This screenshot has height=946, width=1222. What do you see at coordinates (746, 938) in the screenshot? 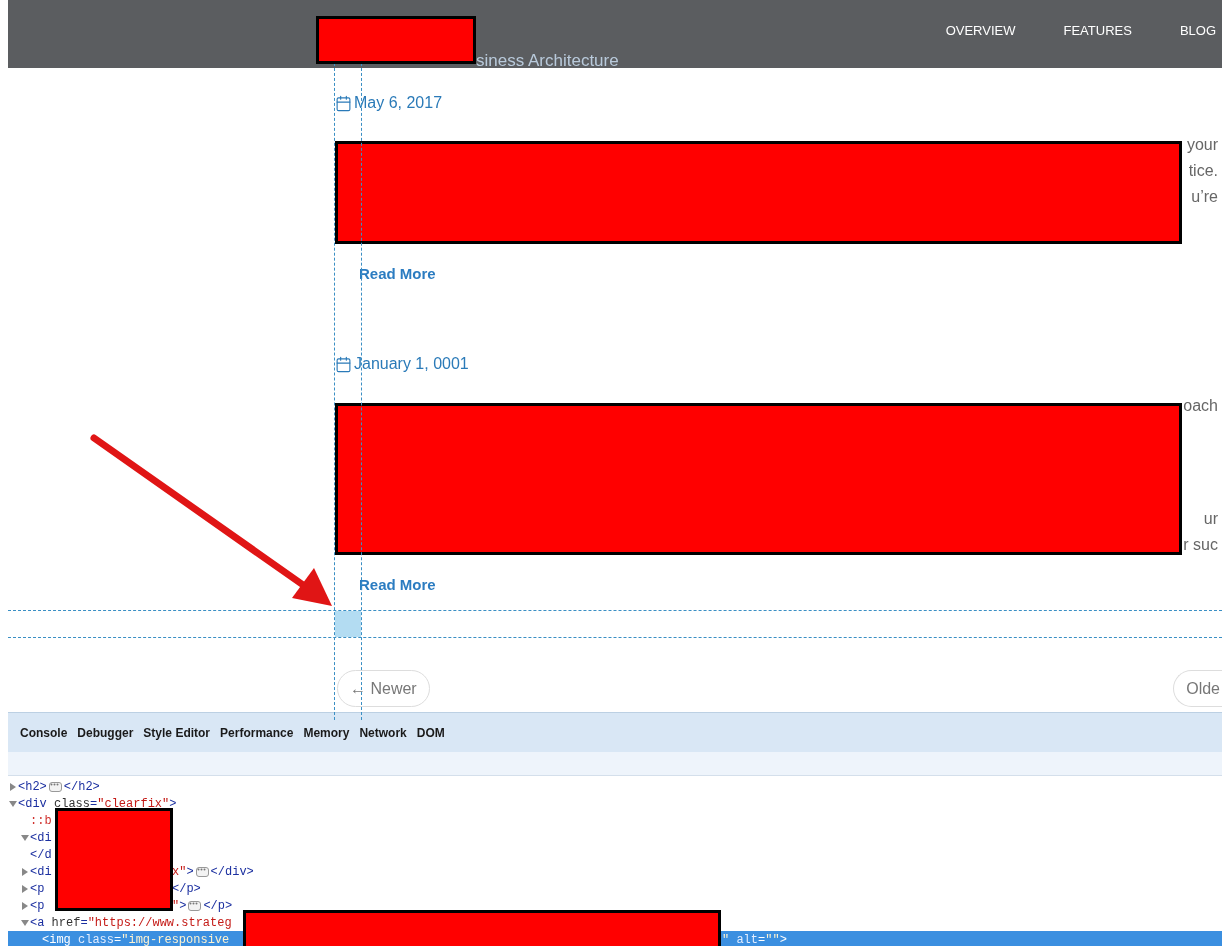
I see `code-token: alt` at bounding box center [746, 938].